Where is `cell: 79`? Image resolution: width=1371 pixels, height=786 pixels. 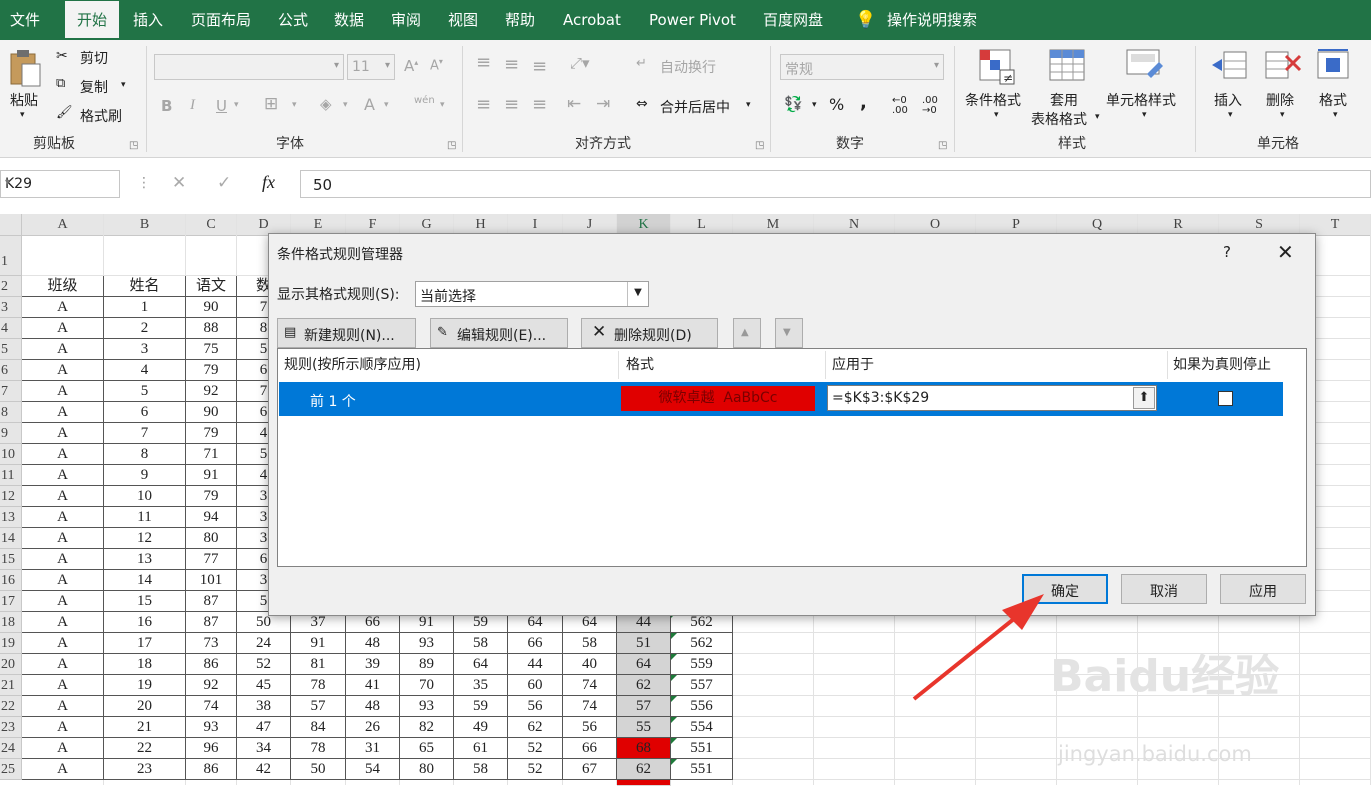 cell: 79 is located at coordinates (211, 370).